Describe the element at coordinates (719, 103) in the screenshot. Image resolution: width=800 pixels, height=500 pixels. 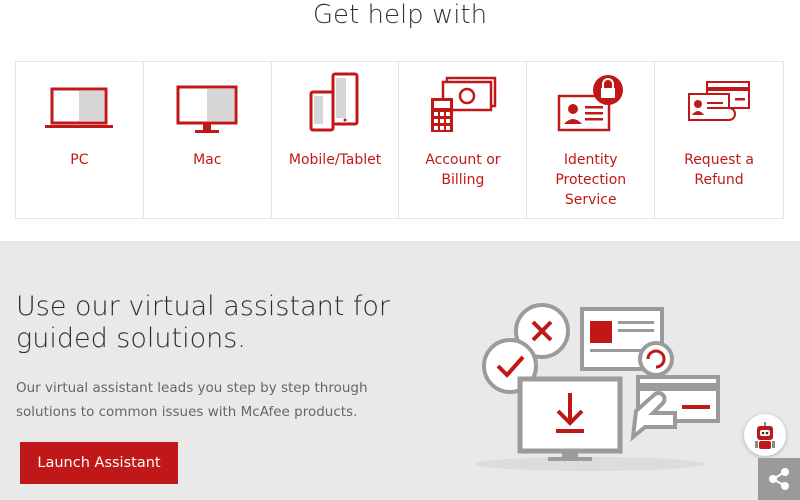
I see `refund-icon` at that location.